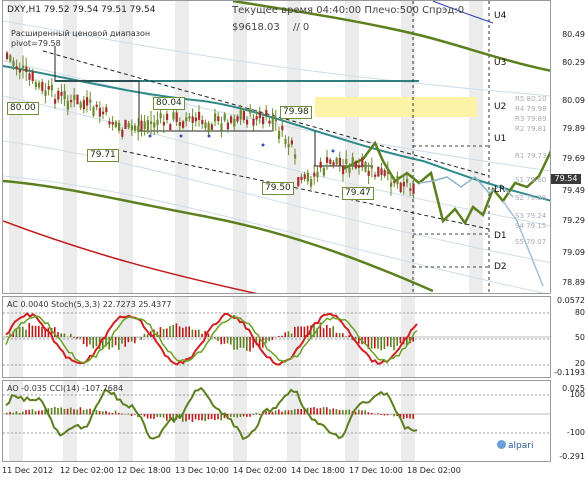  Describe the element at coordinates (500, 190) in the screenshot. I see `level-label-lr: LR` at that location.